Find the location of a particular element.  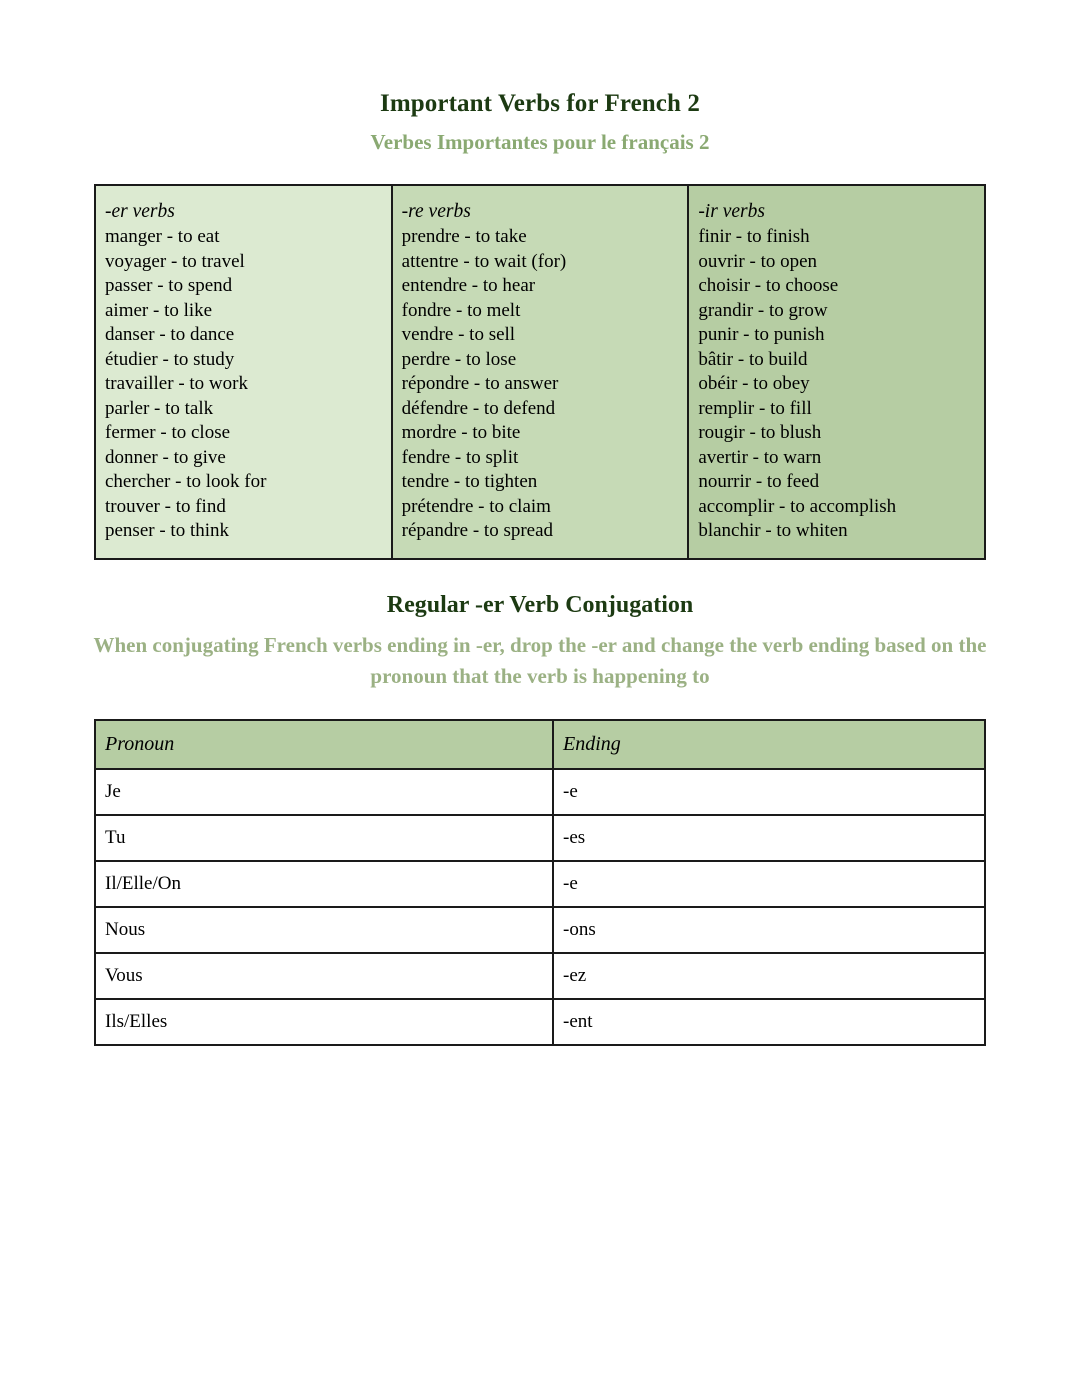

verb-entry: rougir - to blush is located at coordinates (760, 433).